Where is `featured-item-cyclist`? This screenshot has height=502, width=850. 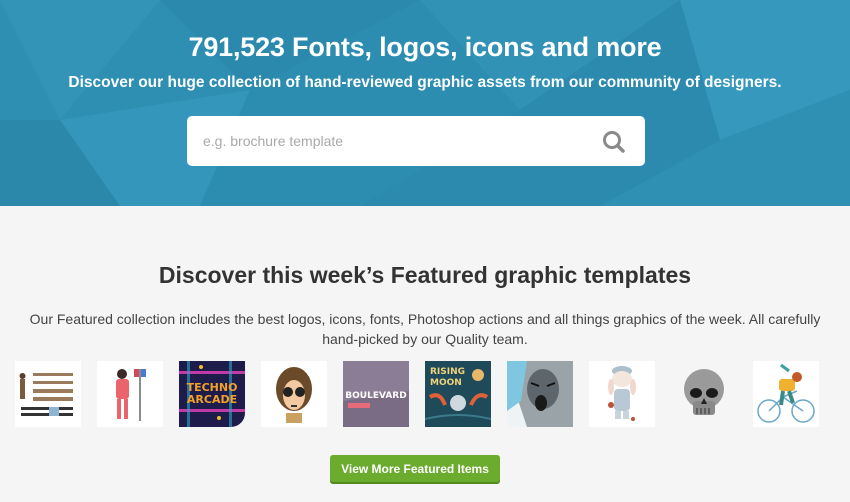 featured-item-cyclist is located at coordinates (786, 394).